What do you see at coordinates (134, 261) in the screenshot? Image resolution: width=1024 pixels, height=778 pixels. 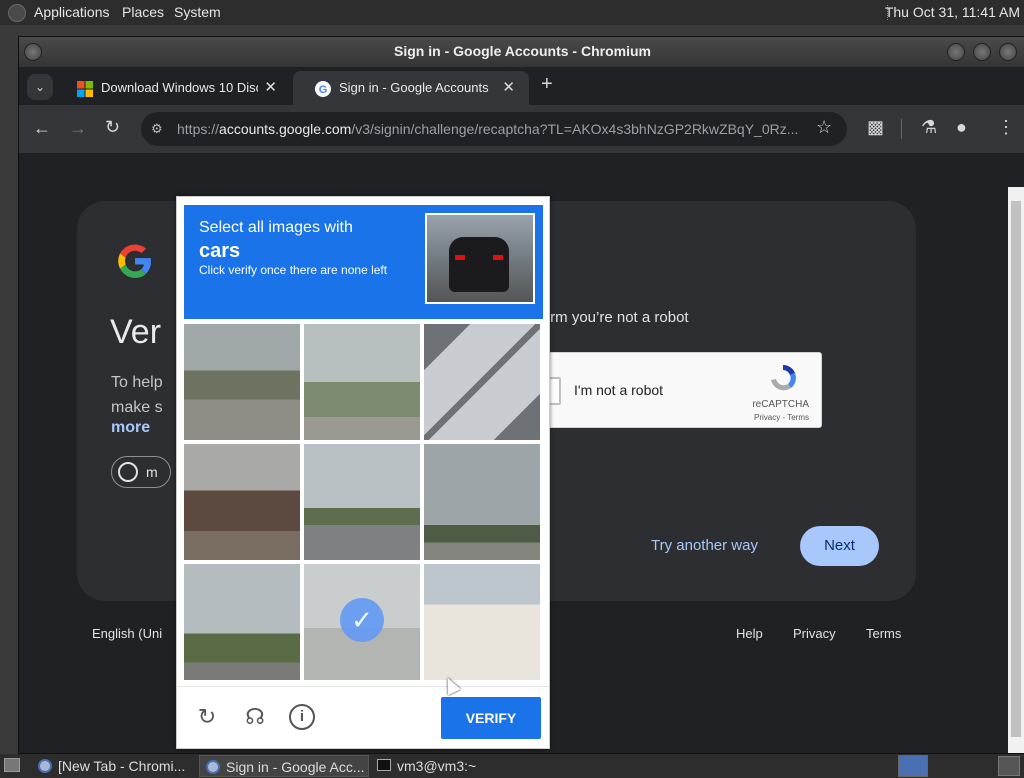 I see `google-logo-icon` at bounding box center [134, 261].